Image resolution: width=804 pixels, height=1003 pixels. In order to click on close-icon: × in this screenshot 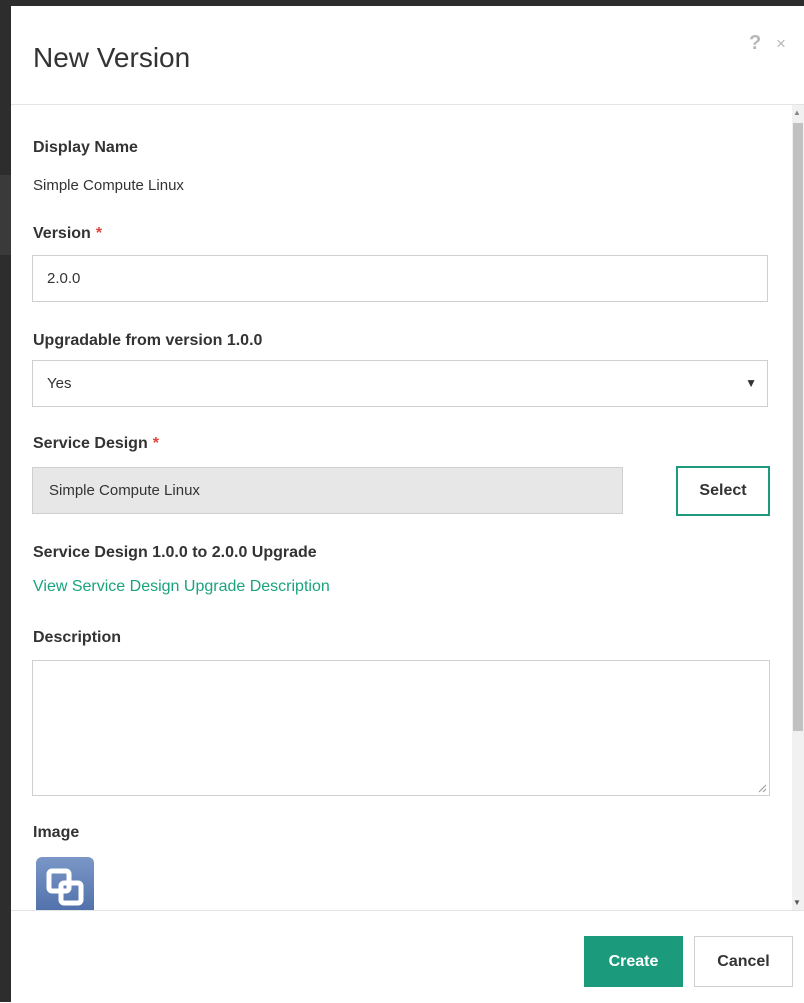, I will do `click(781, 44)`.